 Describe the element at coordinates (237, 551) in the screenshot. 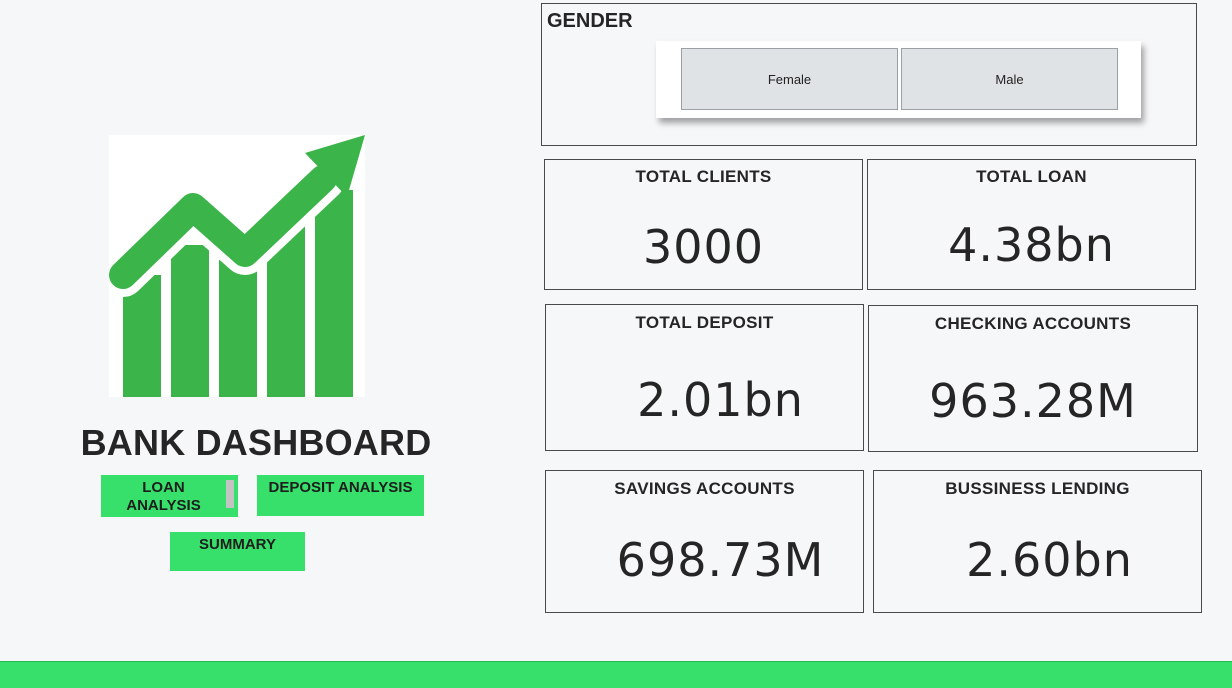

I see `summary-button: SUMMARY` at that location.